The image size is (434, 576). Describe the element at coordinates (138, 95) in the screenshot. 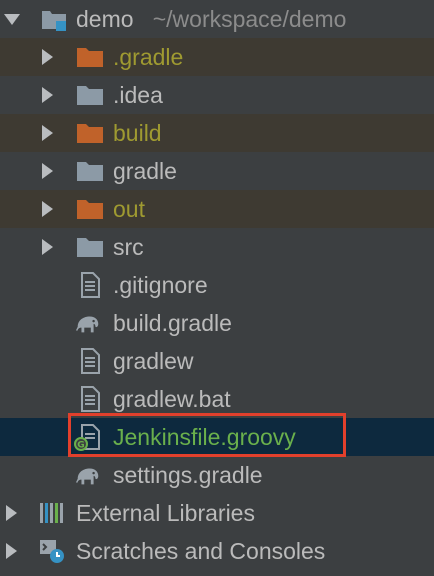

I see `tree-item-label: .idea` at that location.